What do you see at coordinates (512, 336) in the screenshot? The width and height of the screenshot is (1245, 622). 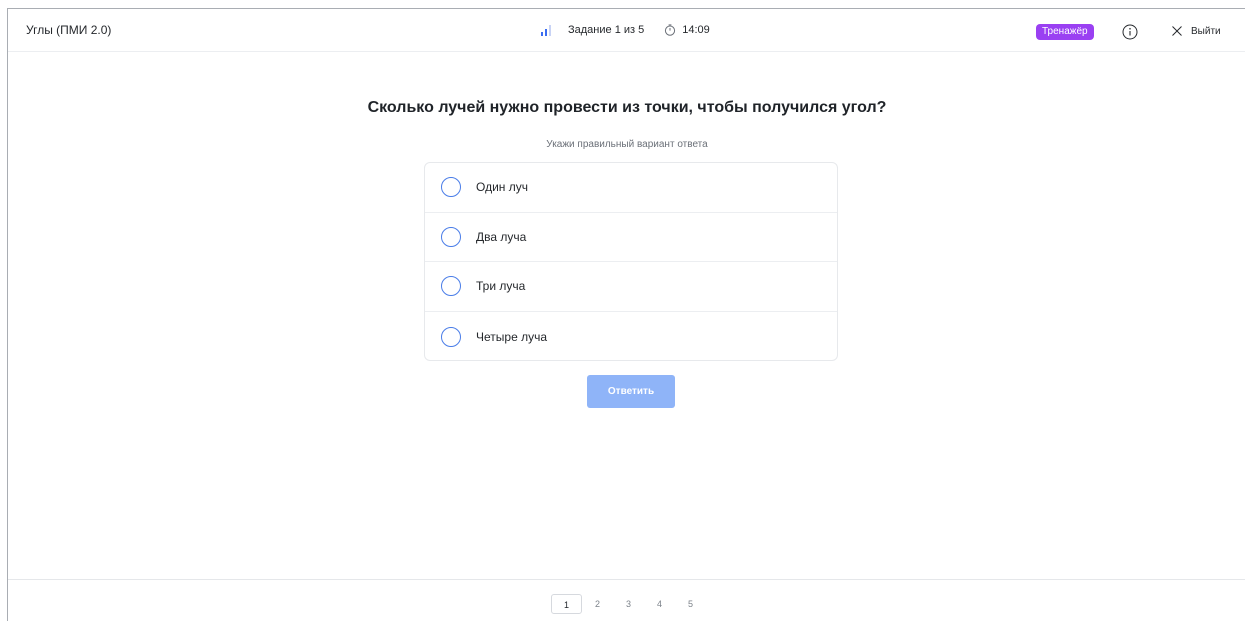 I see `answer-option-label: Четыре луча` at bounding box center [512, 336].